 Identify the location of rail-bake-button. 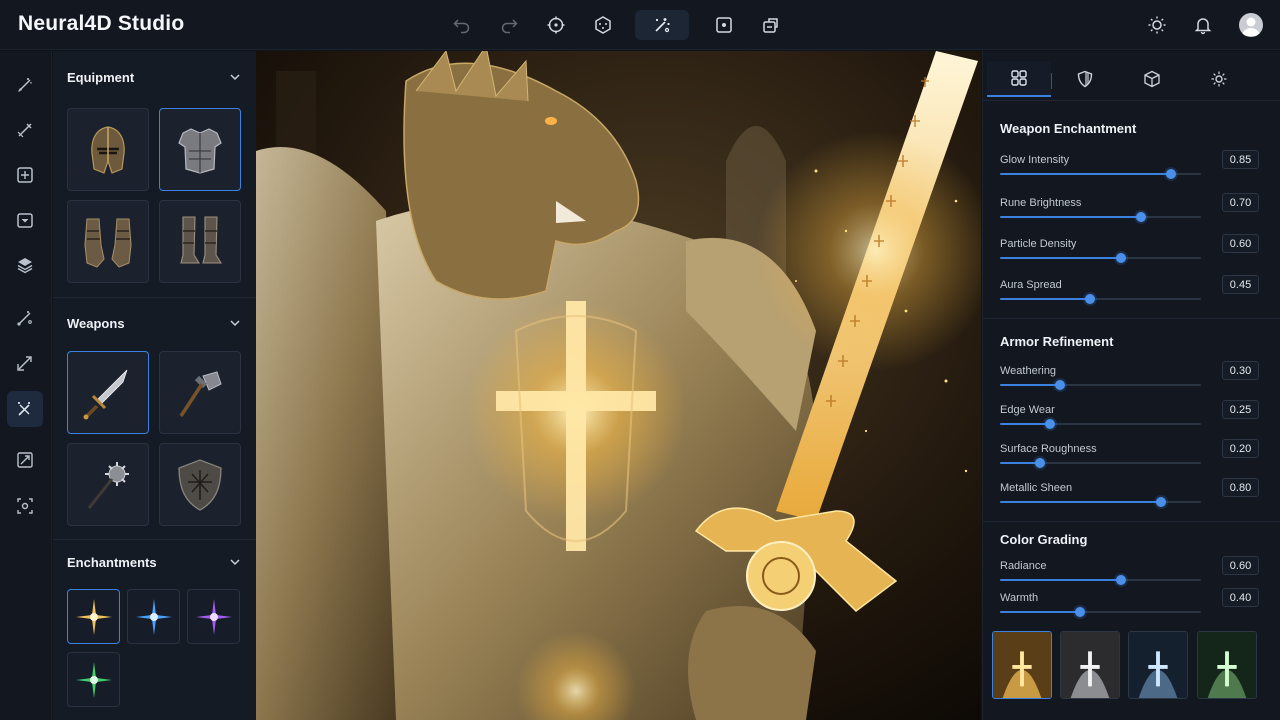
(25, 220).